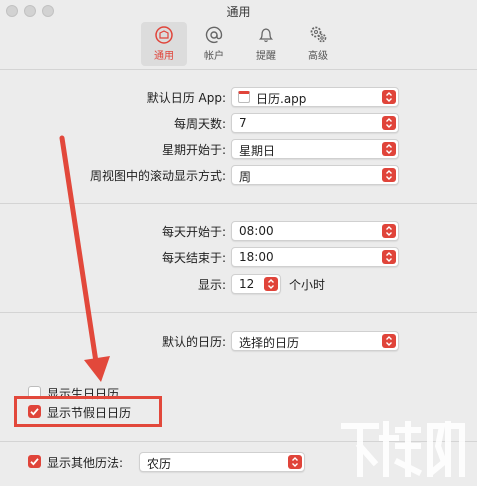 The image size is (477, 486). Describe the element at coordinates (88, 411) in the screenshot. I see `annotation-highlight-box` at that location.